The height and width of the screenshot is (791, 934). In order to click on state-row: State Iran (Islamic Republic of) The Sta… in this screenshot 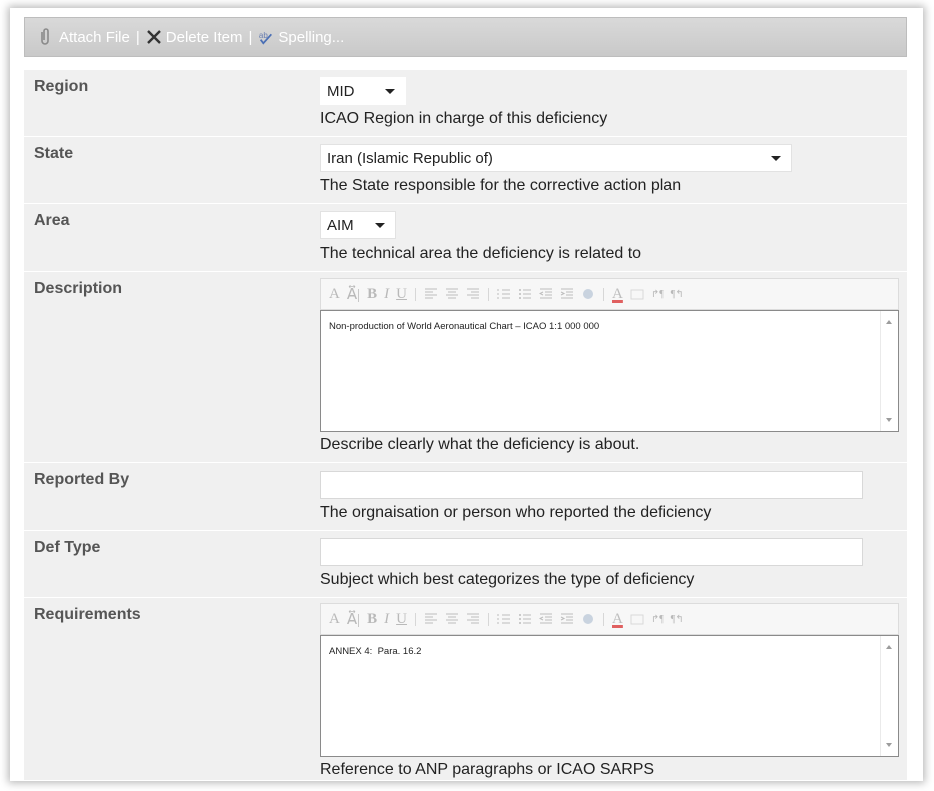, I will do `click(465, 170)`.